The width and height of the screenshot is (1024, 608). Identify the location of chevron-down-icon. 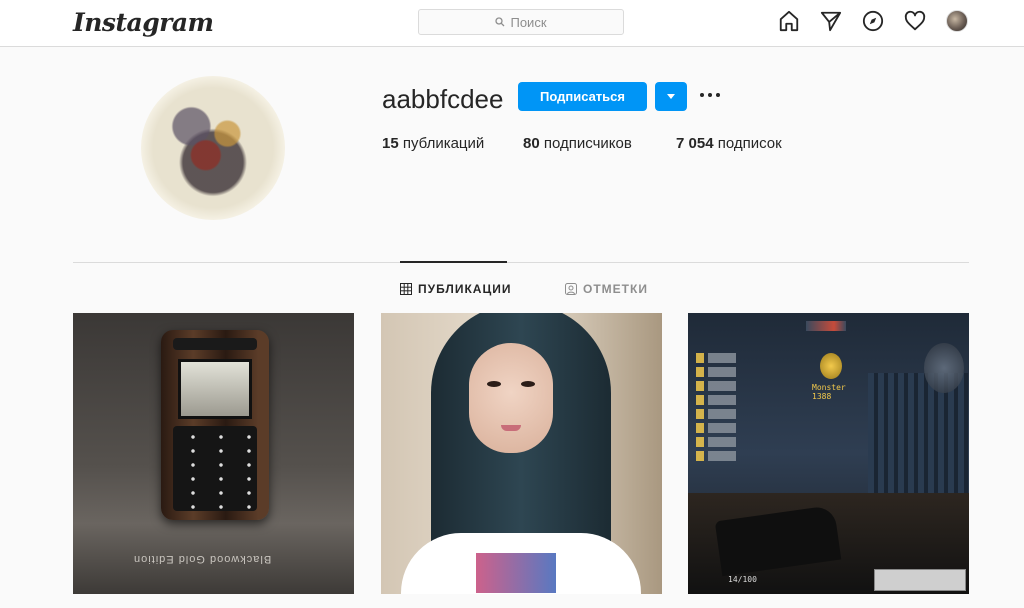
(671, 96).